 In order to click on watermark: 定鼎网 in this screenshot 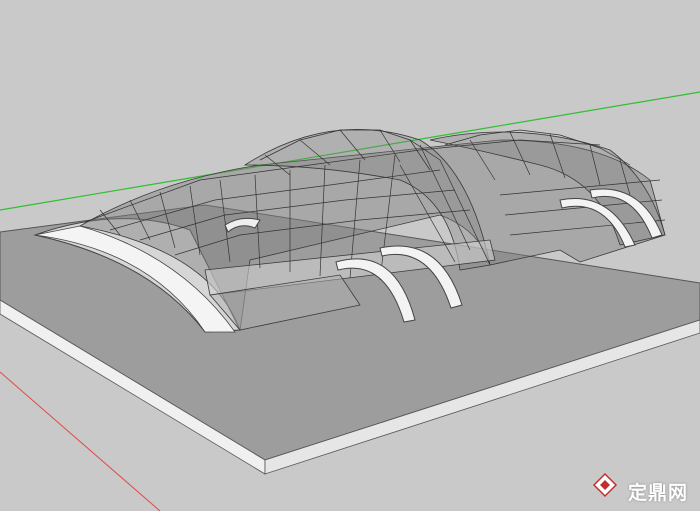, I will do `click(658, 491)`.